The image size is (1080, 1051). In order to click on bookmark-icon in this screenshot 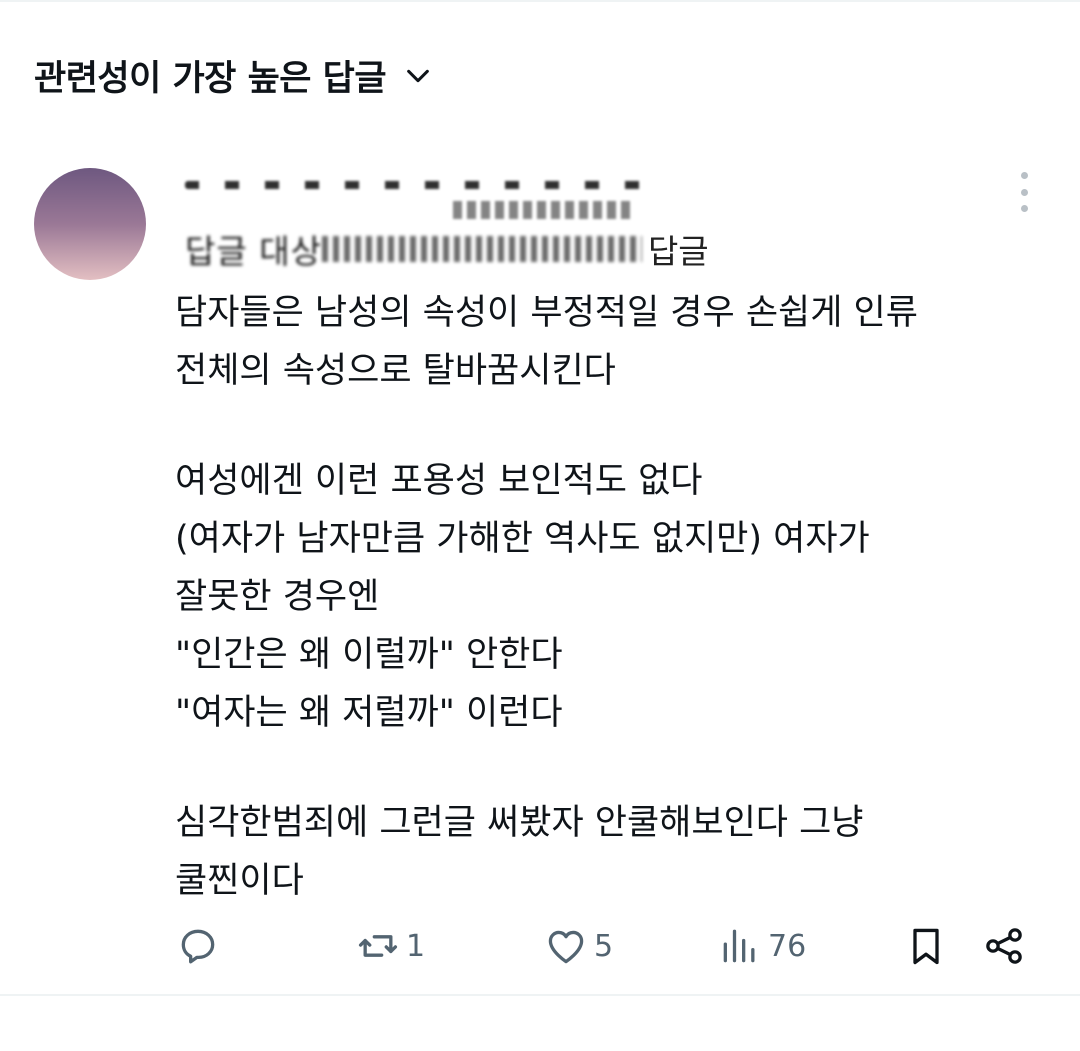, I will do `click(926, 946)`.